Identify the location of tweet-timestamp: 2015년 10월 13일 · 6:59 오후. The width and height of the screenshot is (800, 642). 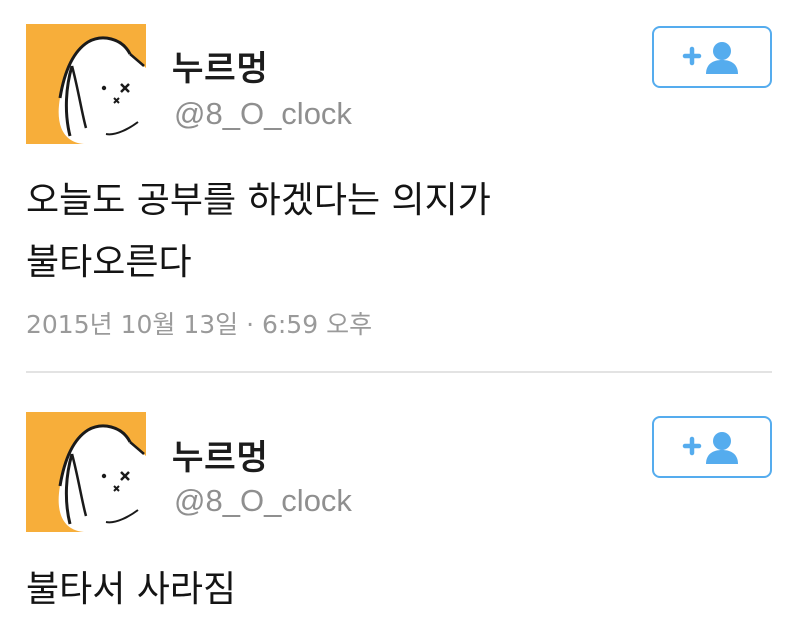
(199, 323).